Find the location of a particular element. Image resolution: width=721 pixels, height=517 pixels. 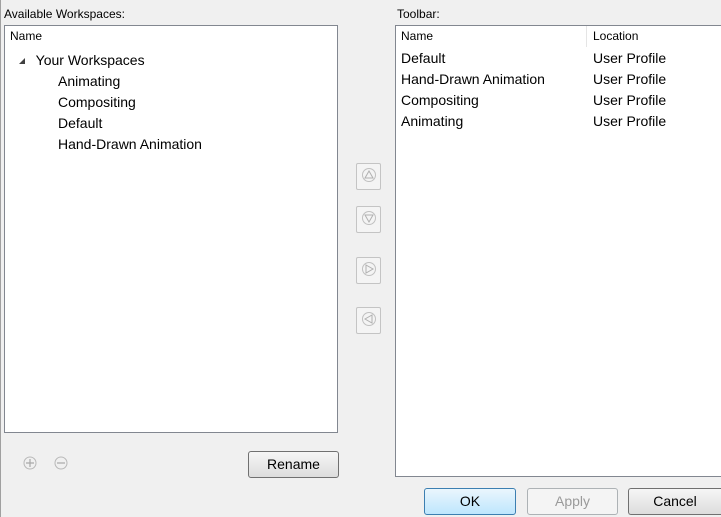

tree-item-label: Your Workspaces is located at coordinates (90, 60).